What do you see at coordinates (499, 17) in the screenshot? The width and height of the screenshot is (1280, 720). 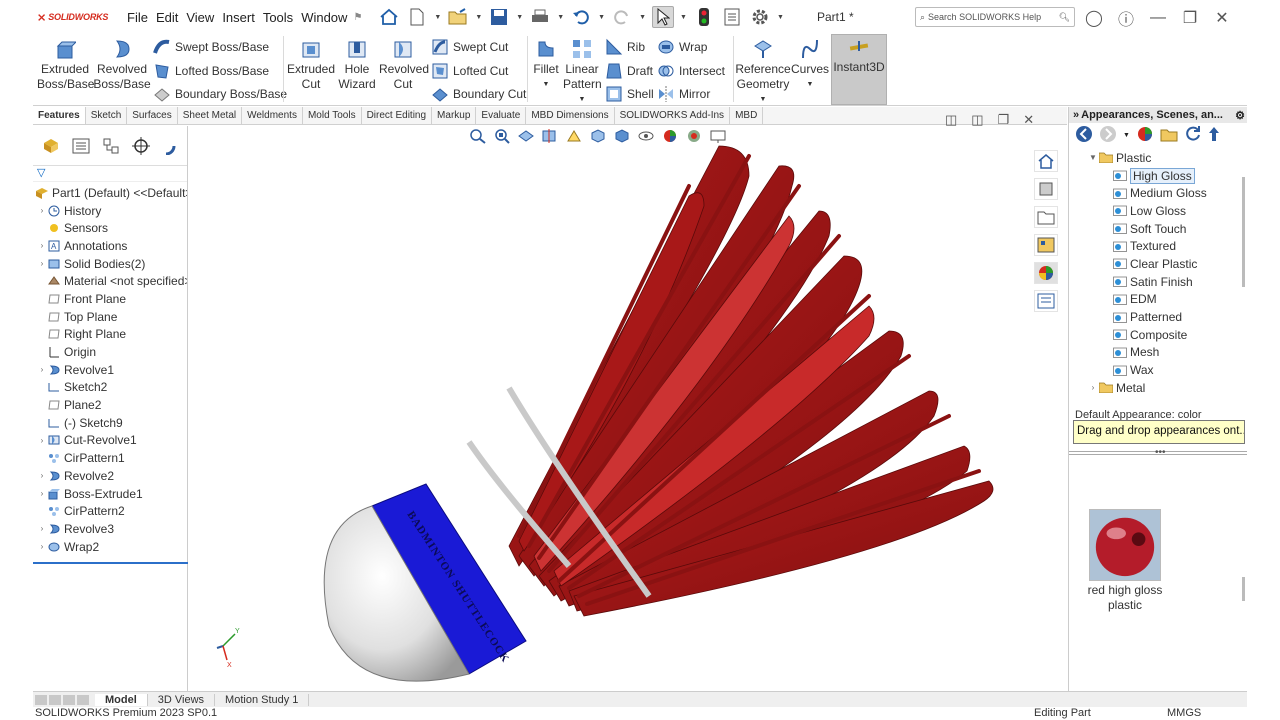 I see `save-button` at bounding box center [499, 17].